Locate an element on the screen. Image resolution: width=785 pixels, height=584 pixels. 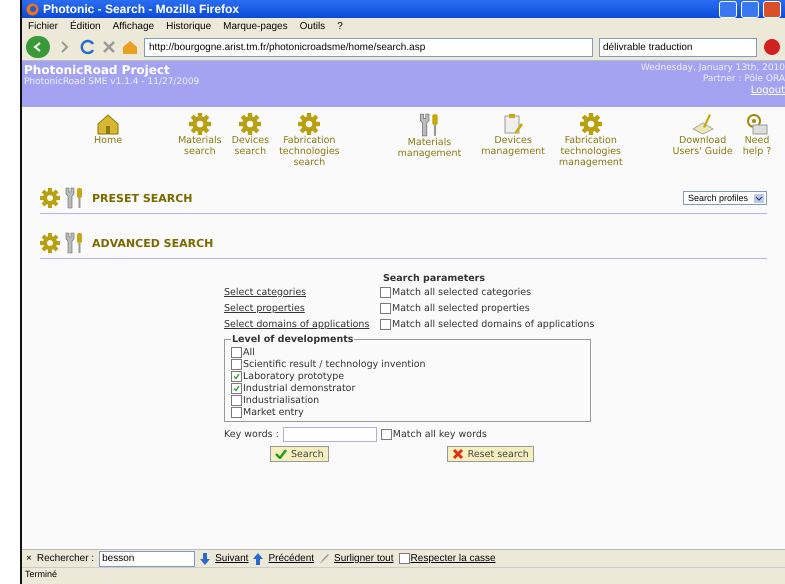
find-label: Rechercher : is located at coordinates (65, 558).